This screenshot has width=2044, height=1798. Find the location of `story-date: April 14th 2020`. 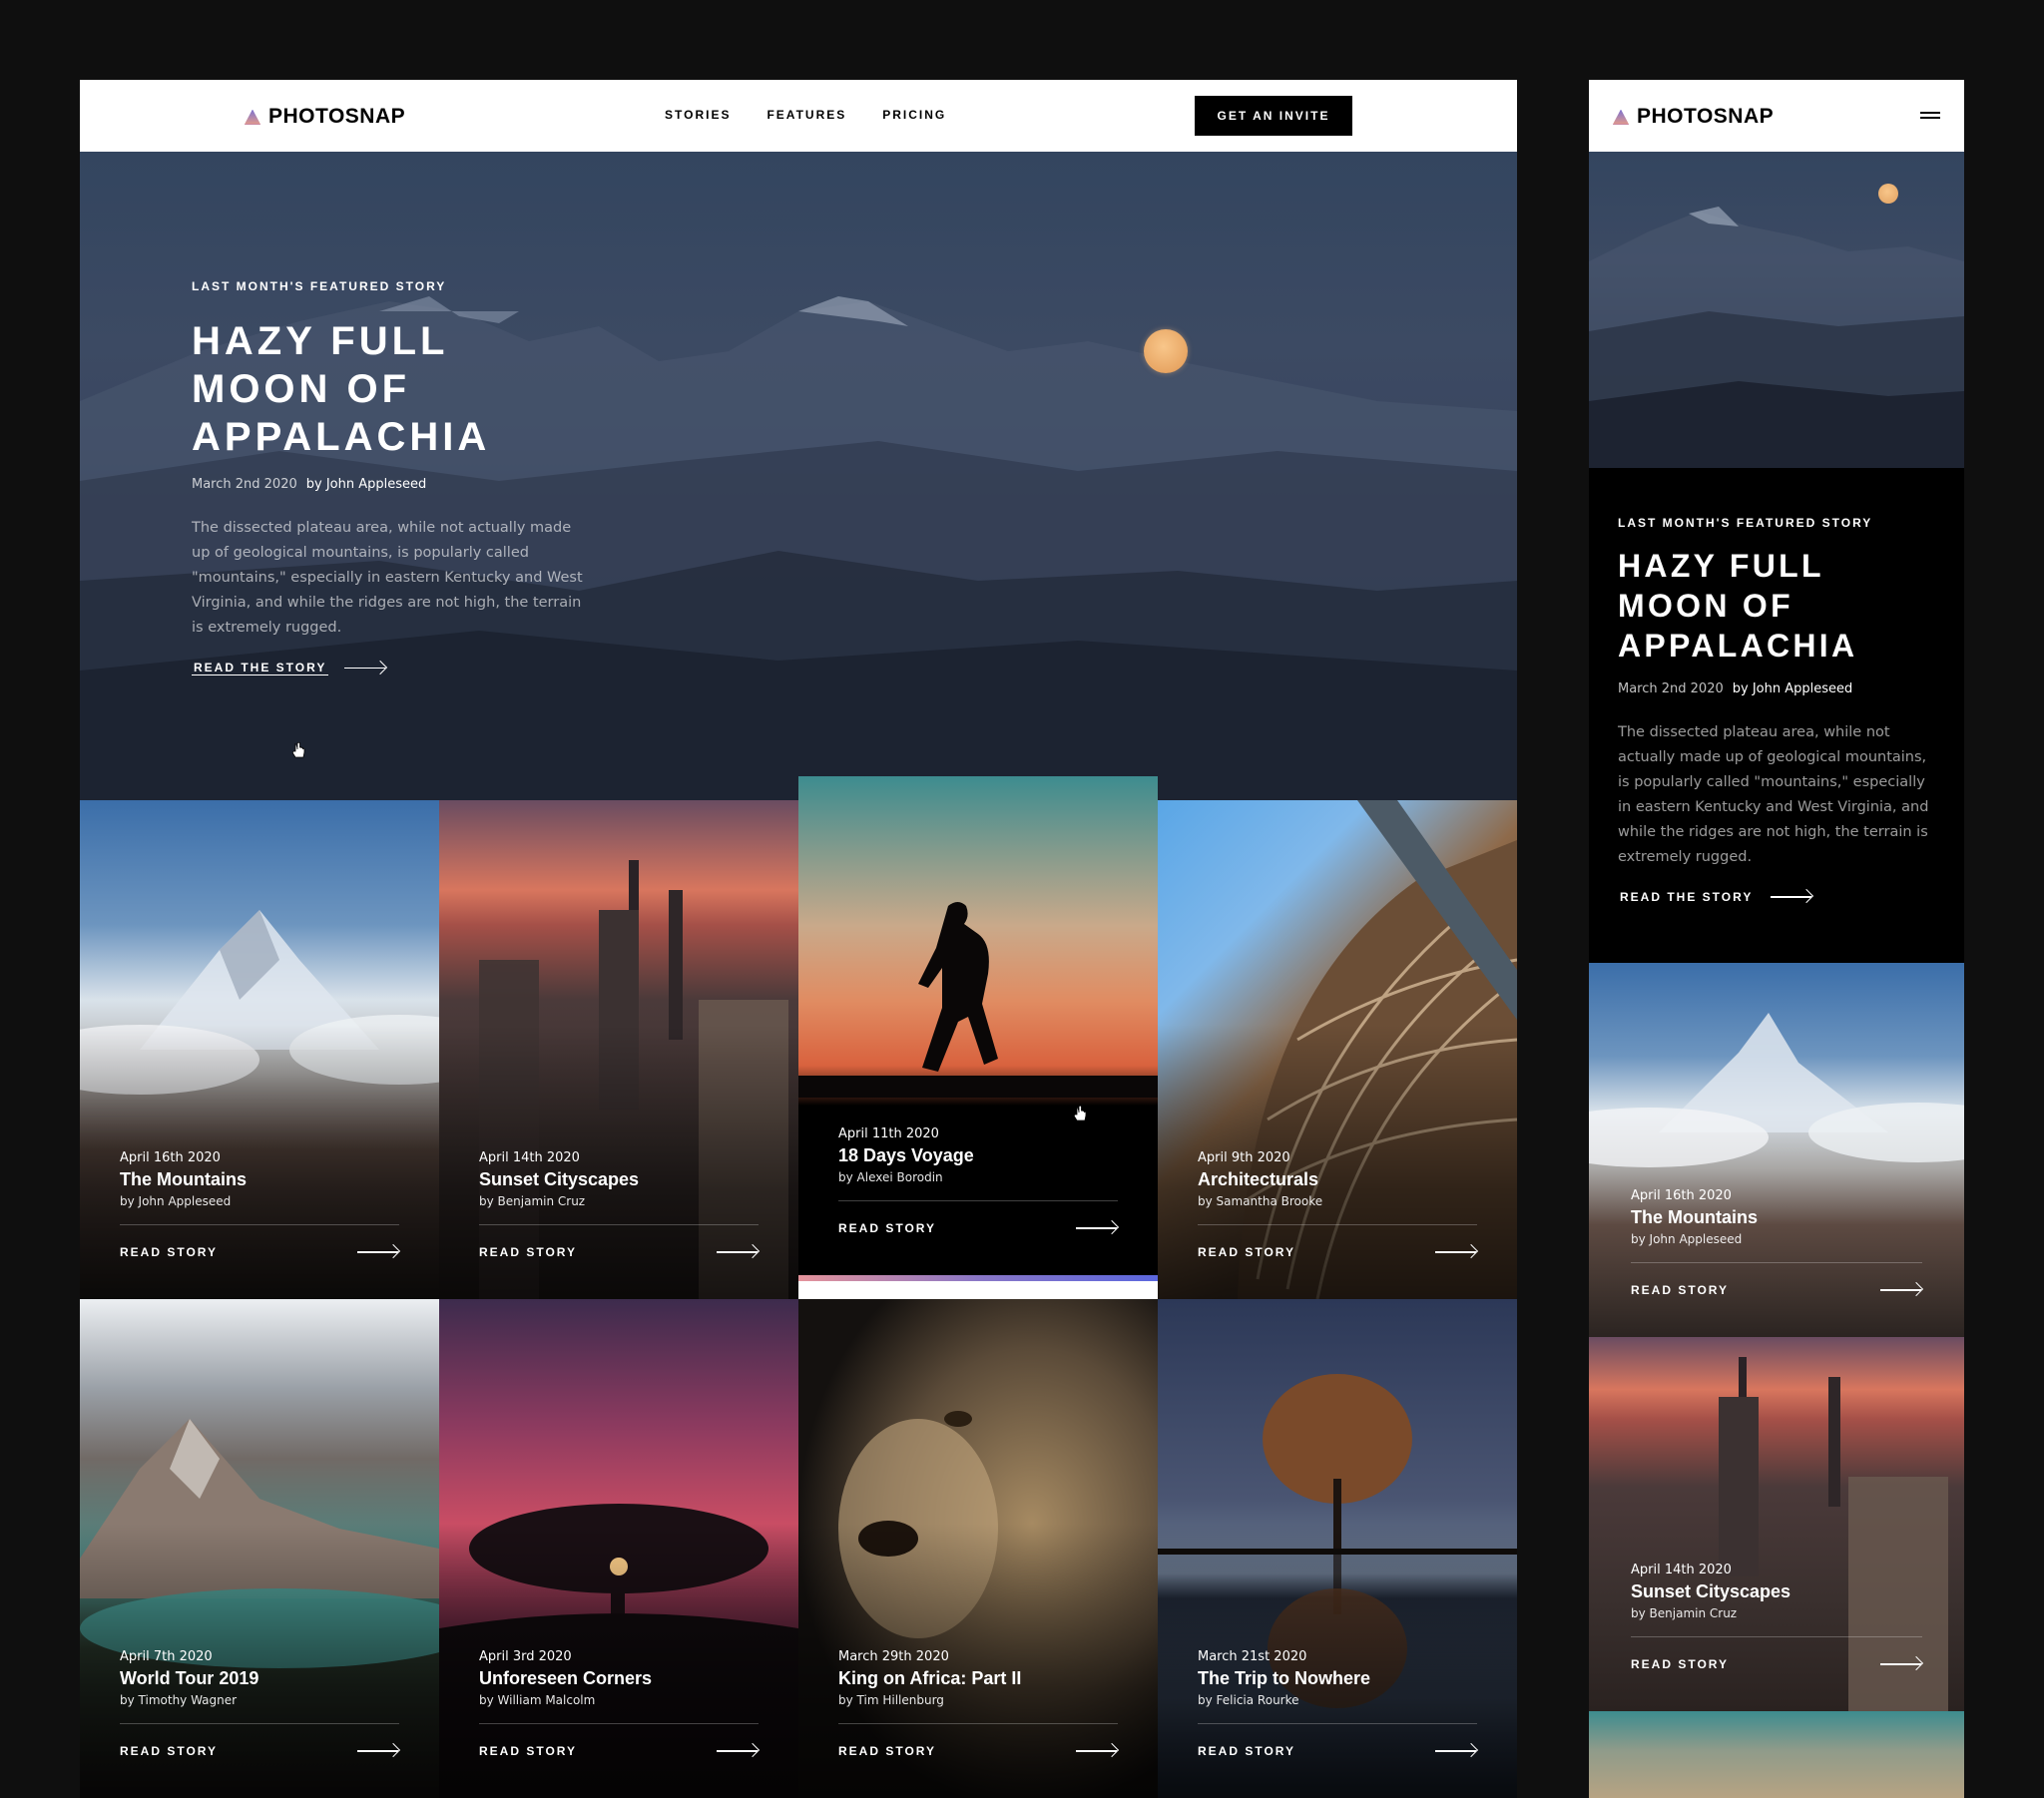

story-date: April 14th 2020 is located at coordinates (1681, 1570).